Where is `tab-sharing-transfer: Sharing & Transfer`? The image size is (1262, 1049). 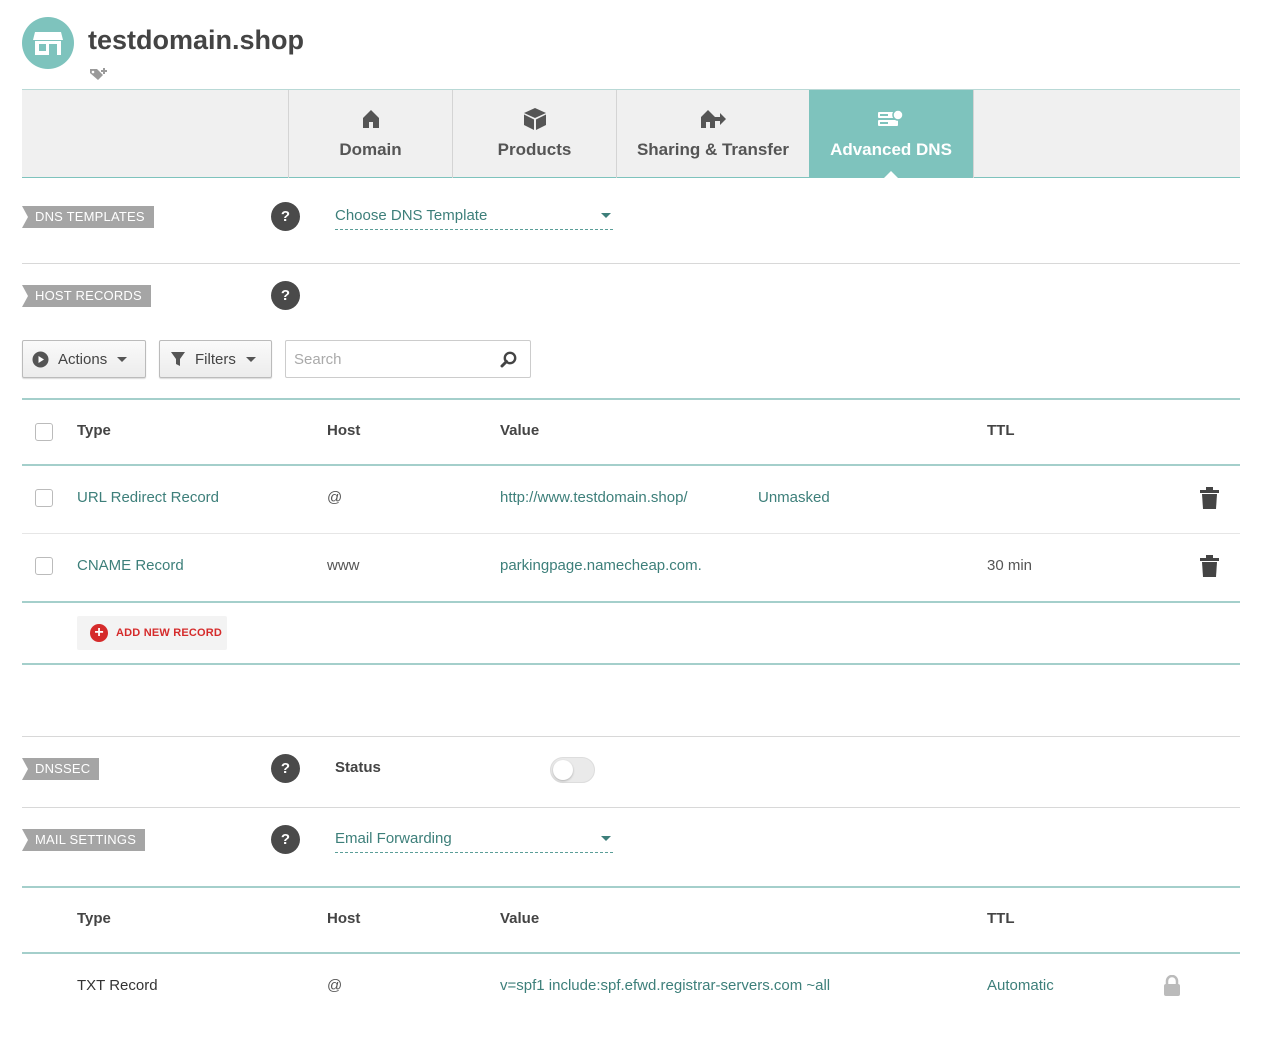
tab-sharing-transfer: Sharing & Transfer is located at coordinates (712, 134).